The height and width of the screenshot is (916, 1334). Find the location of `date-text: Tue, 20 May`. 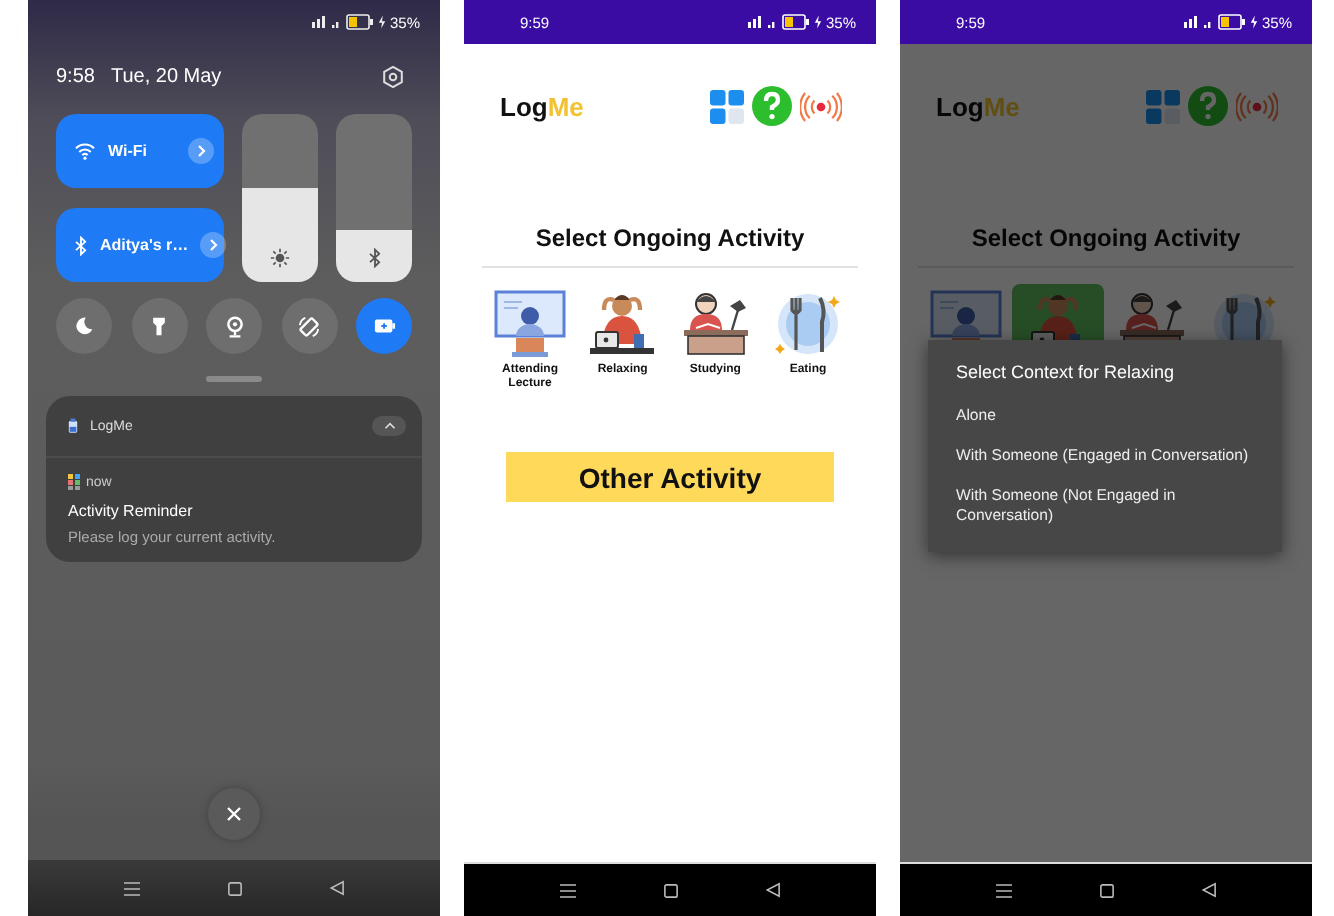

date-text: Tue, 20 May is located at coordinates (166, 76).